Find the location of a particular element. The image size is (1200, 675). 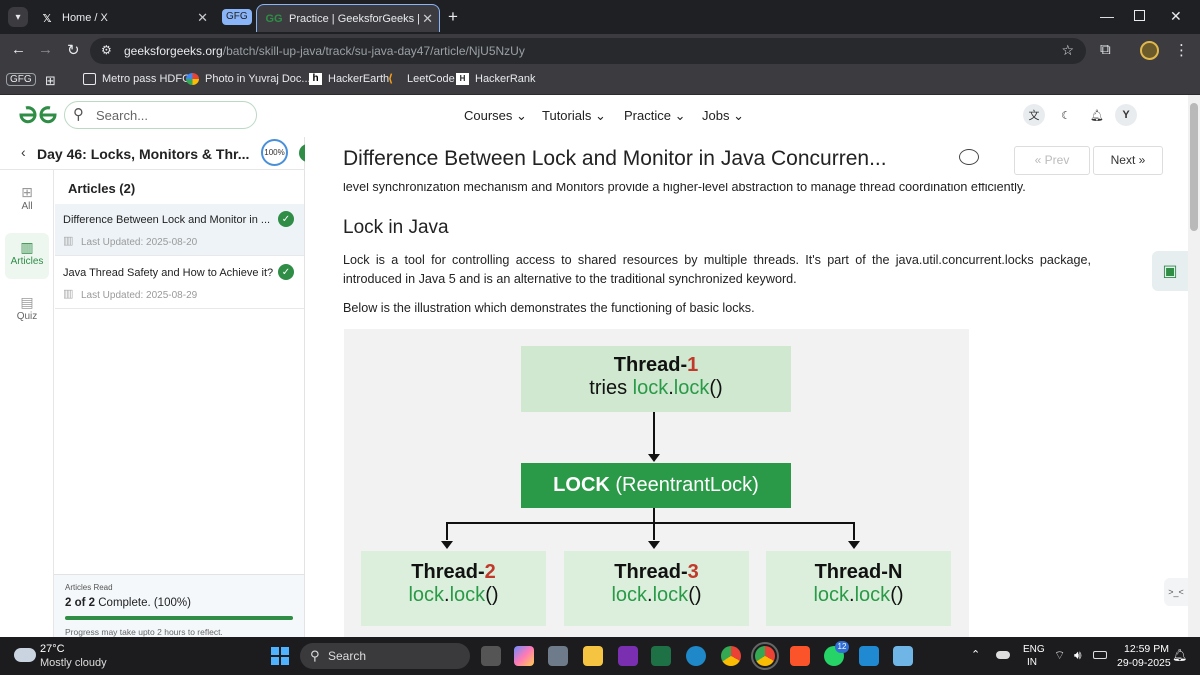

progress-fill is located at coordinates (179, 618).